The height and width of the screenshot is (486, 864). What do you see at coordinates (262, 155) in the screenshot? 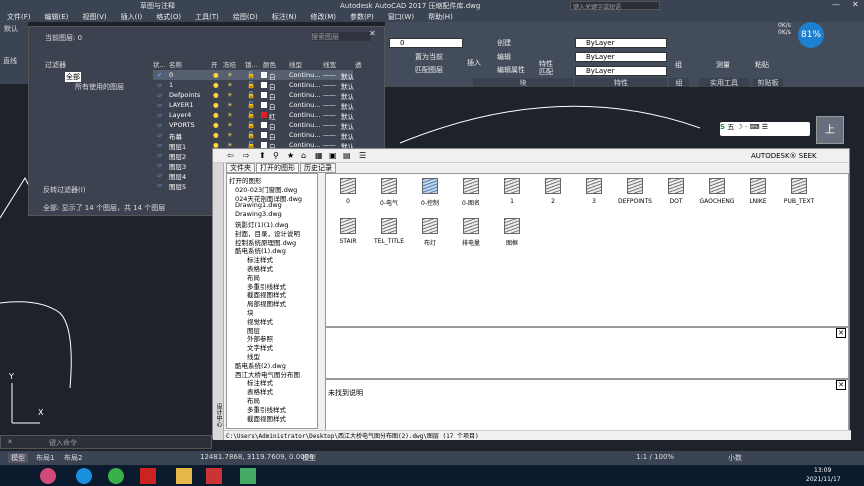
I see `up-icon: ⬆` at bounding box center [262, 155].